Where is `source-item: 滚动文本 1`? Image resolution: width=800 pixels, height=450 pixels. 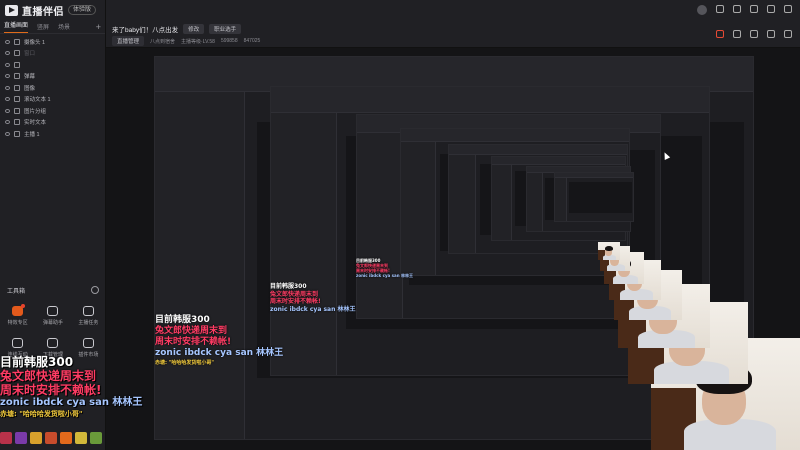 source-item: 滚动文本 1 is located at coordinates (52, 100).